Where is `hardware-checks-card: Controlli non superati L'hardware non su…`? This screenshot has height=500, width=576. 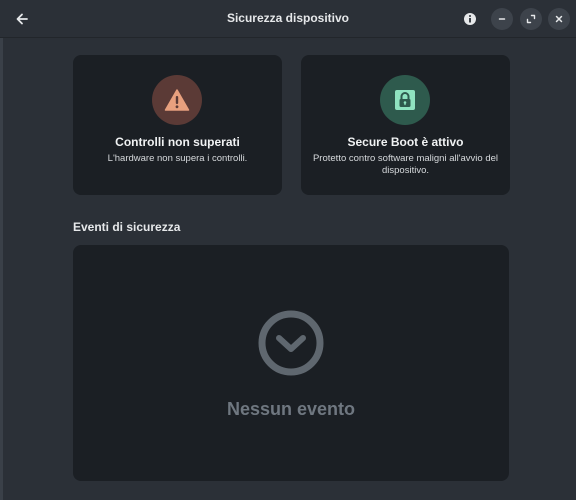 hardware-checks-card: Controlli non superati L'hardware non su… is located at coordinates (177, 125).